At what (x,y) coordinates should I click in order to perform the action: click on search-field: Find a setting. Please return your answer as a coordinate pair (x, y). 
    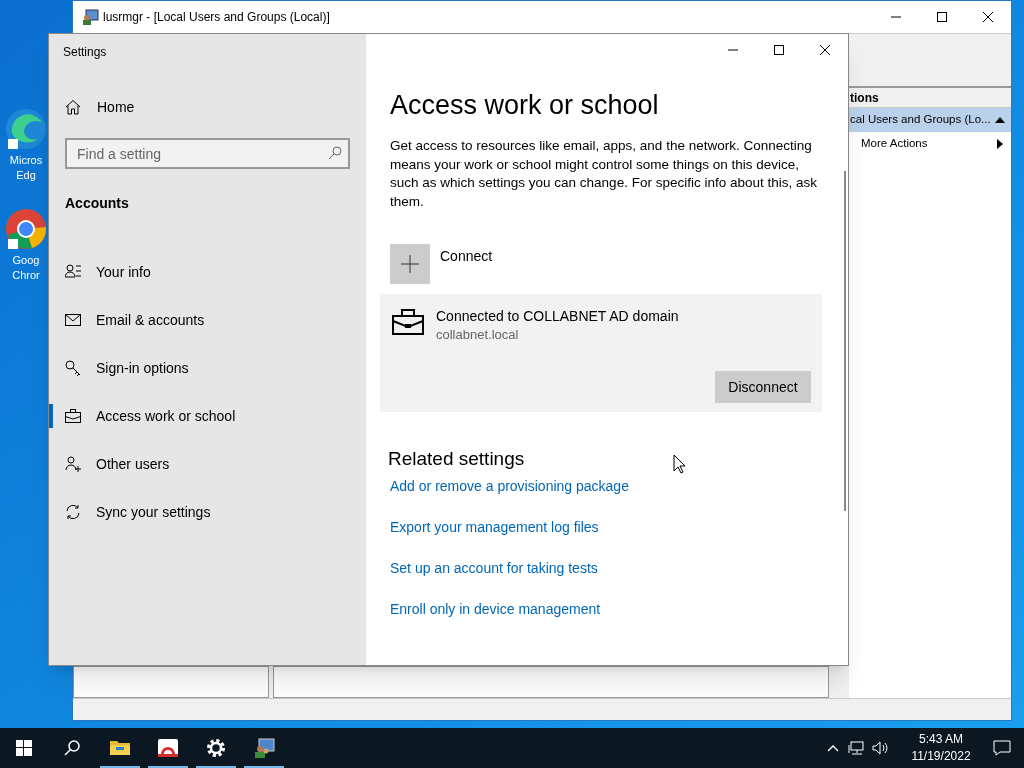
    Looking at the image, I should click on (207, 153).